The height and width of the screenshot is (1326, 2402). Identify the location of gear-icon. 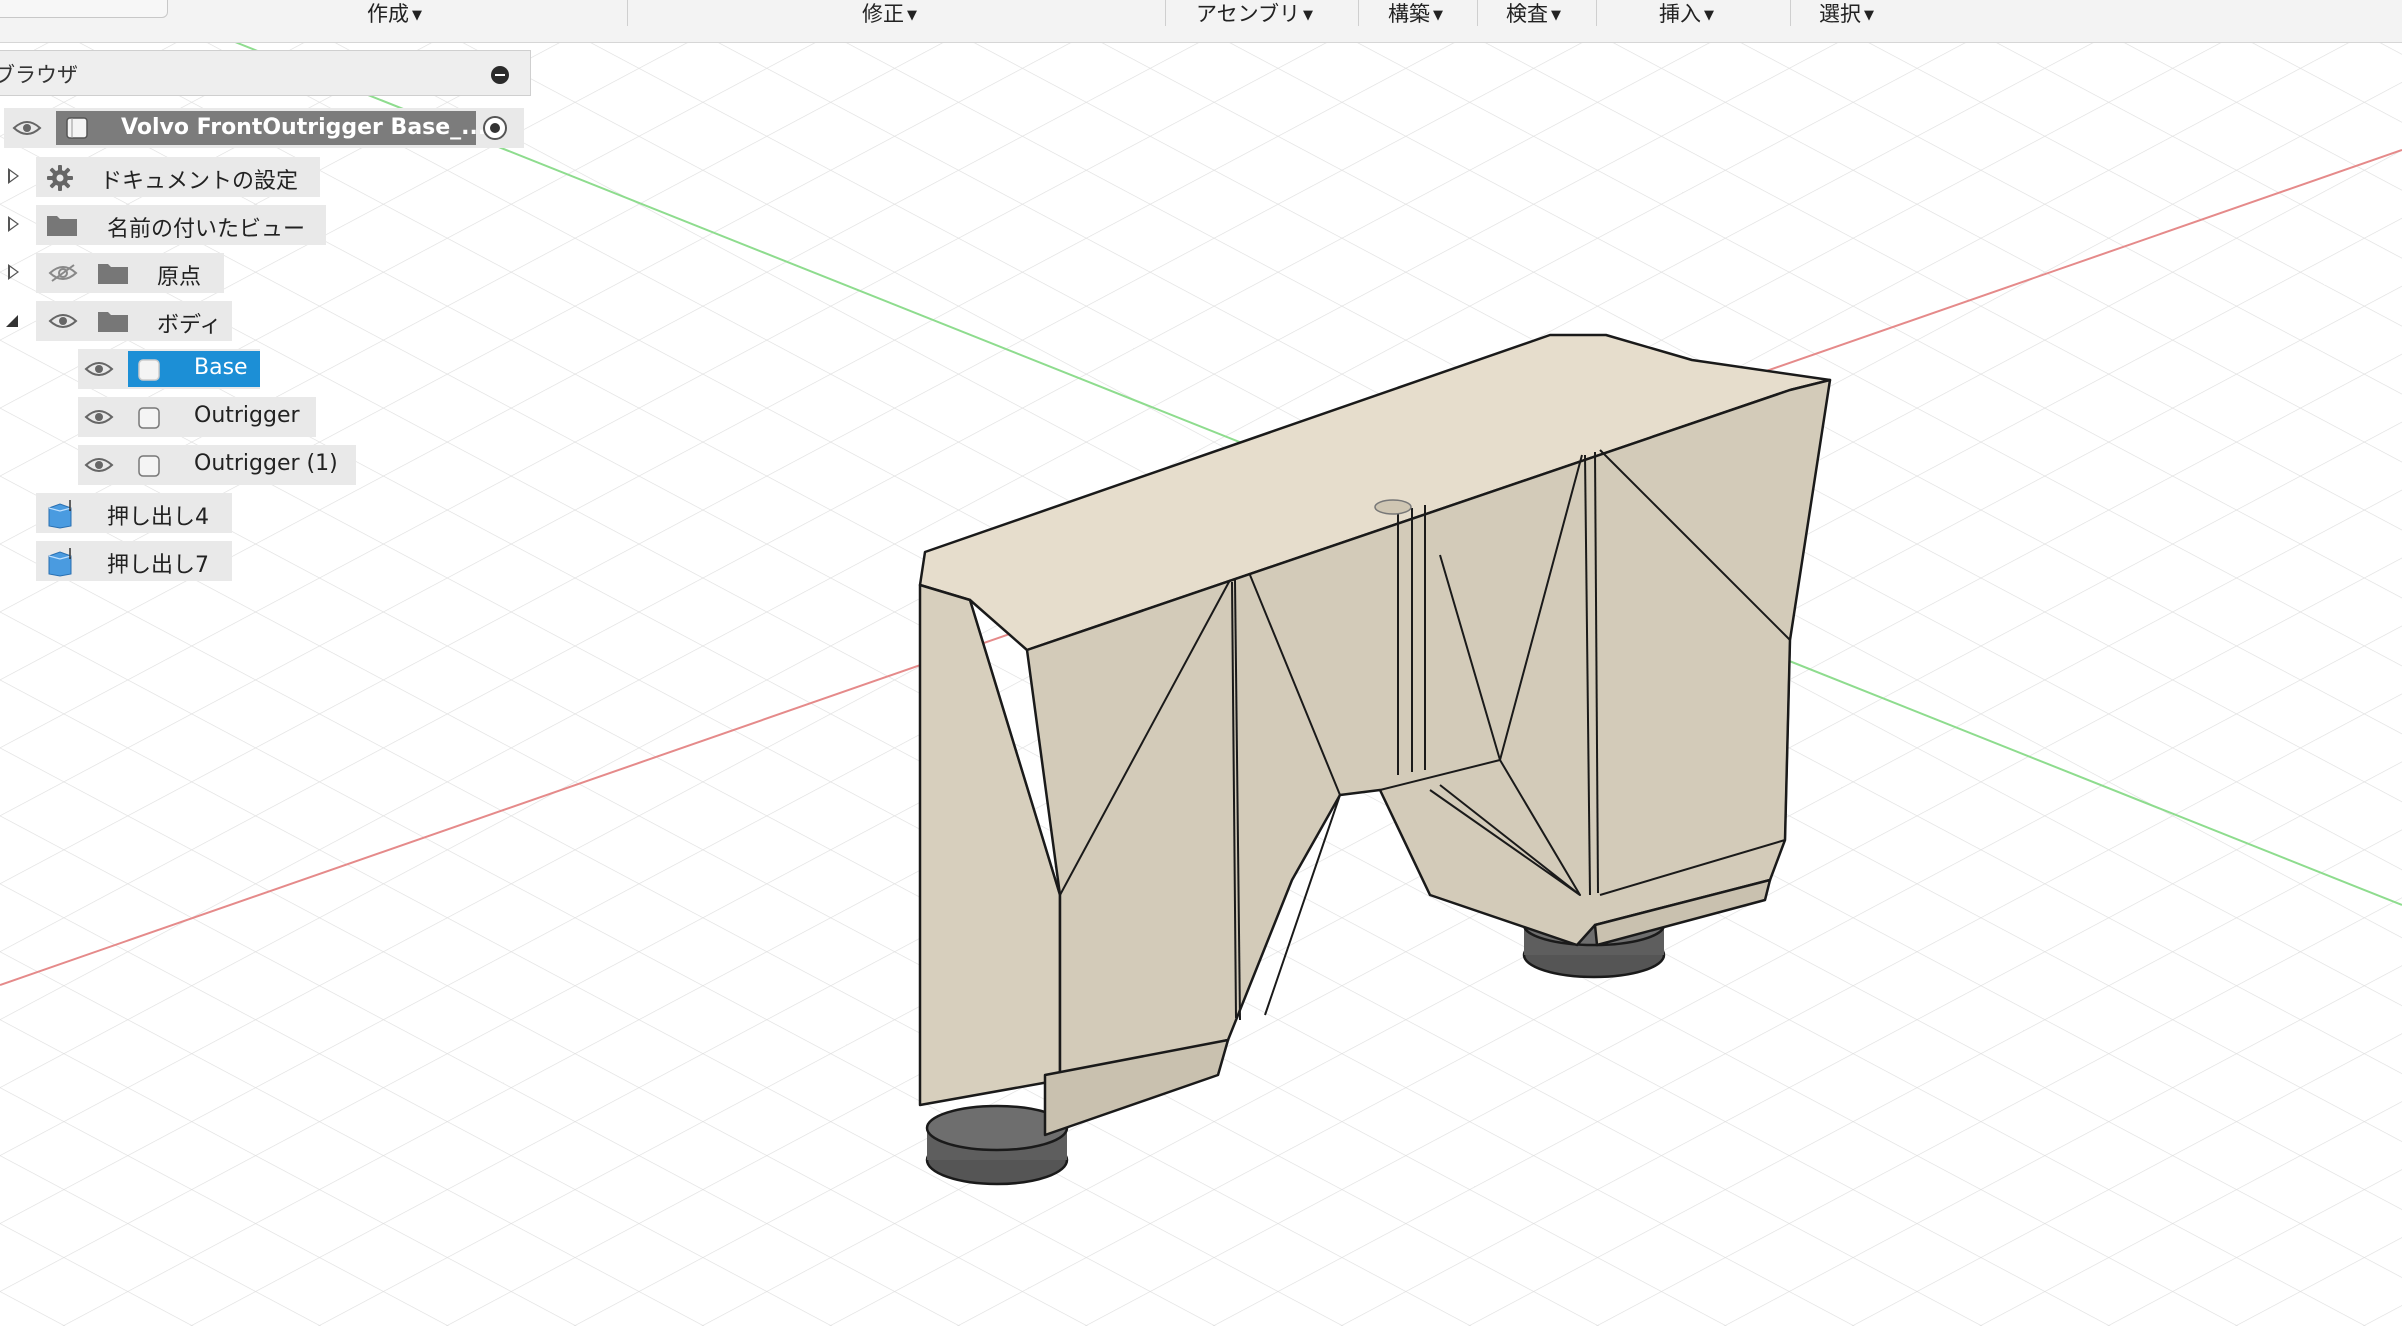
(60, 178).